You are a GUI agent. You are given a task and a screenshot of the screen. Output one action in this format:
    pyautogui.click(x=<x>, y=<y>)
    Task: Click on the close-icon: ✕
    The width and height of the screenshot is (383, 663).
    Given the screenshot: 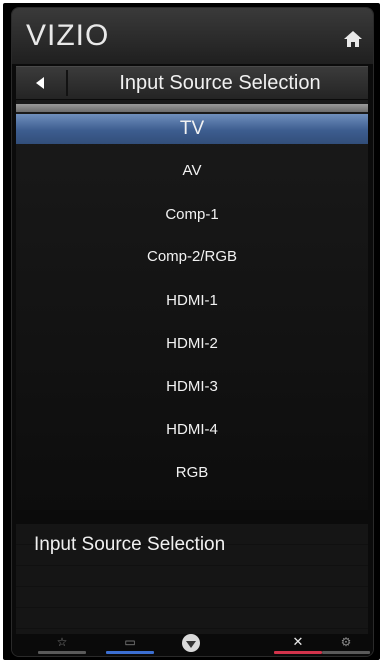 What is the action you would take?
    pyautogui.click(x=298, y=641)
    